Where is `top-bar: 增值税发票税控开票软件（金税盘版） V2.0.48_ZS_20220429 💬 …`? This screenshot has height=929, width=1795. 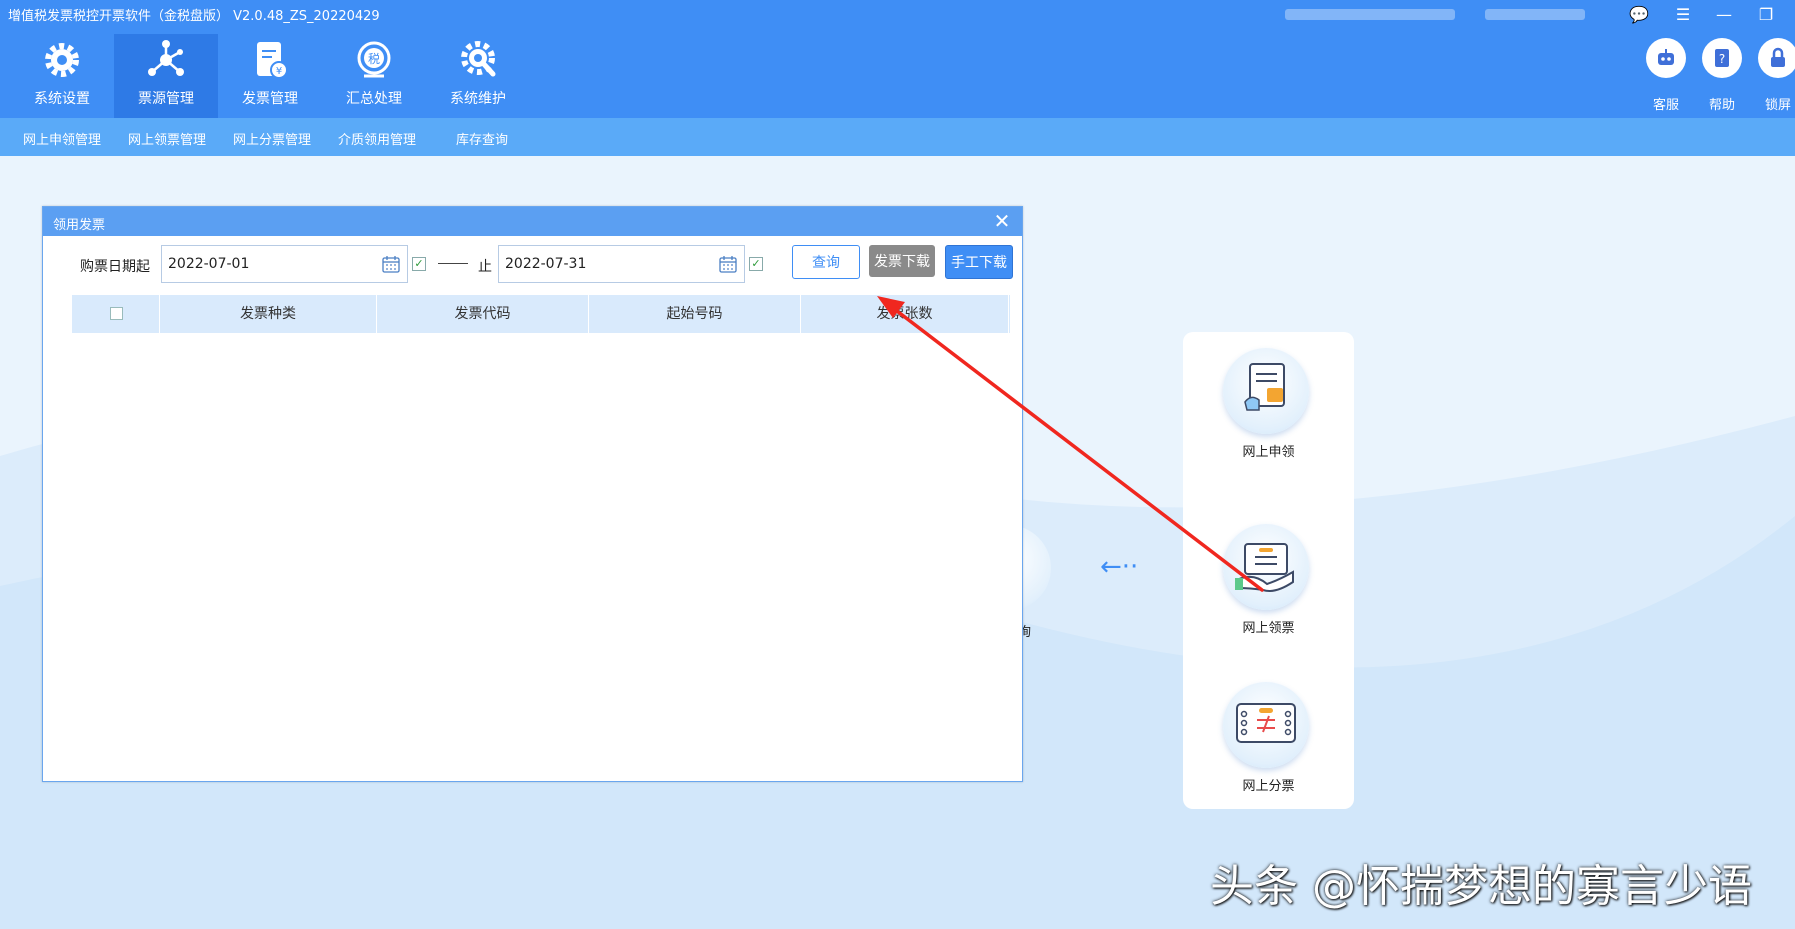 top-bar: 增值税发票税控开票软件（金税盘版） V2.0.48_ZS_20220429 💬 … is located at coordinates (897, 59).